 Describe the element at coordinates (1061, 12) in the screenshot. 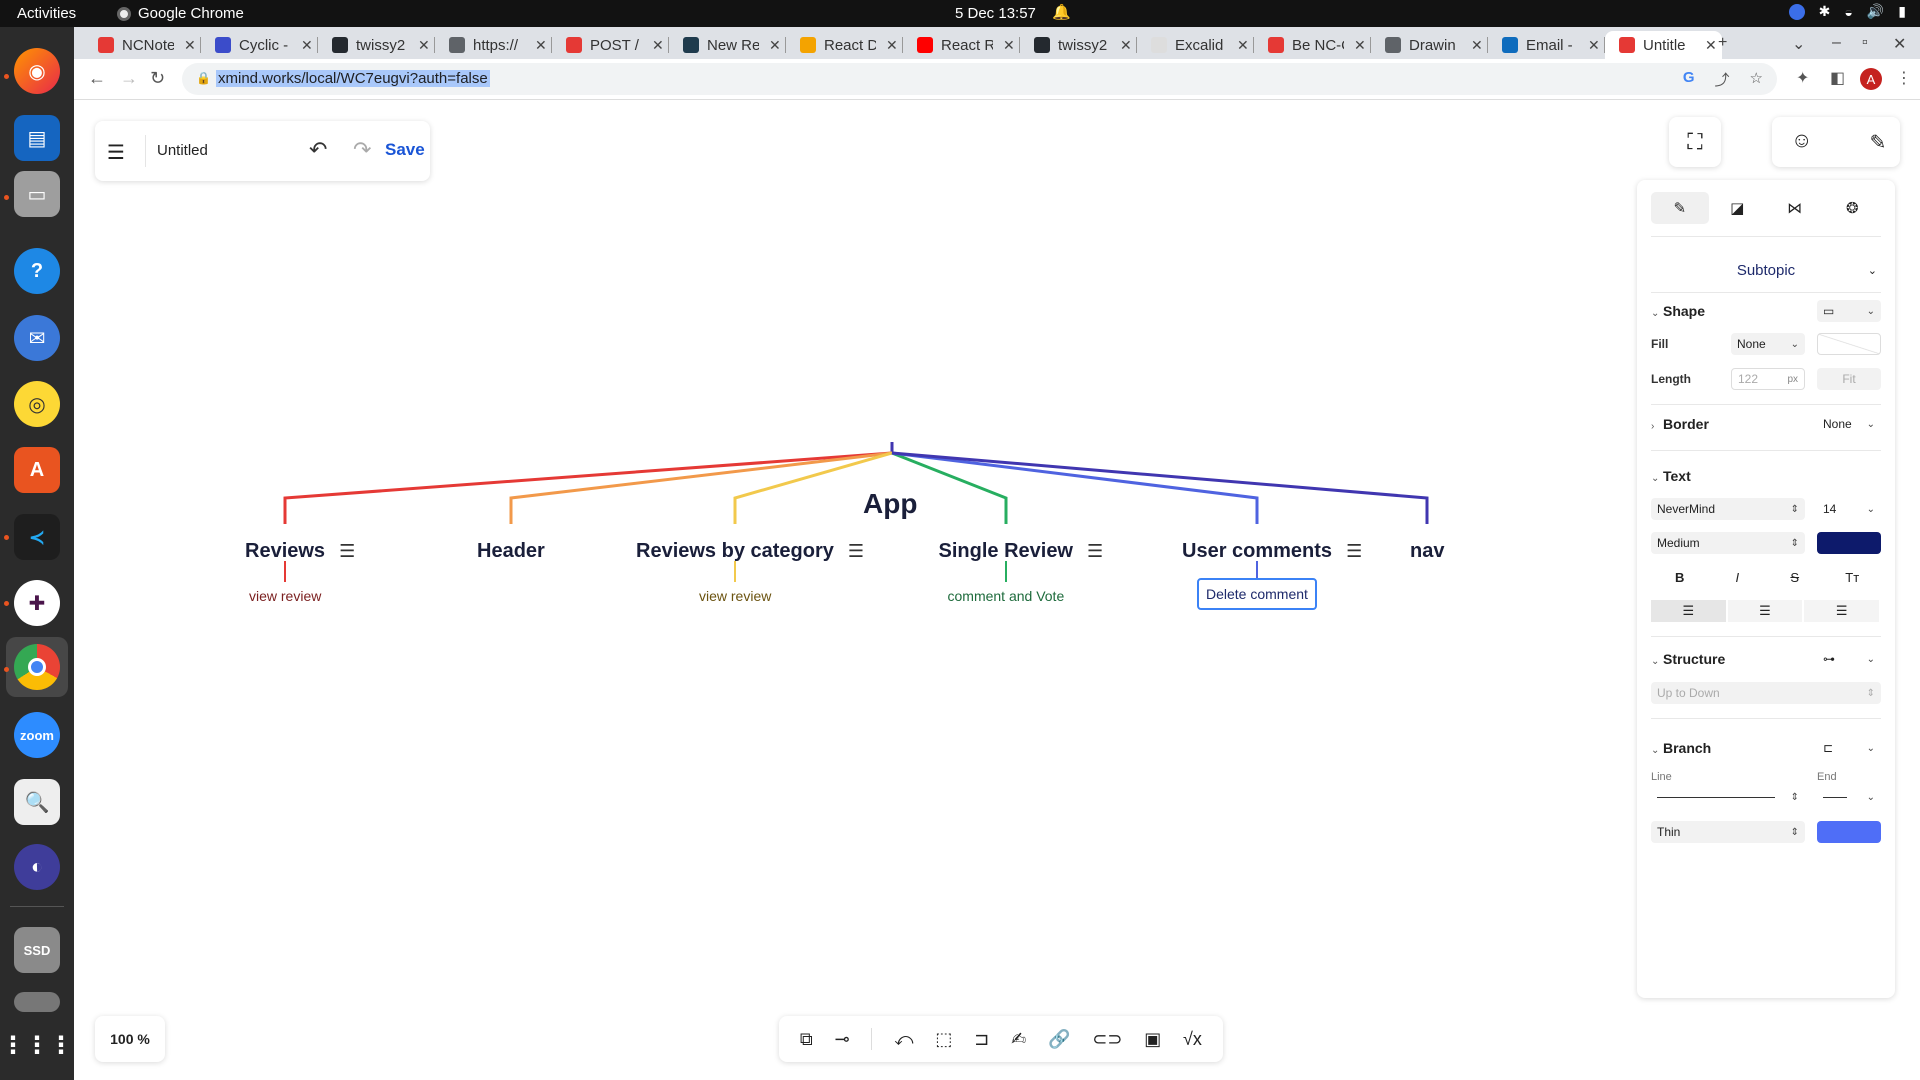

I see `notification-bell-icon: 🔔` at that location.